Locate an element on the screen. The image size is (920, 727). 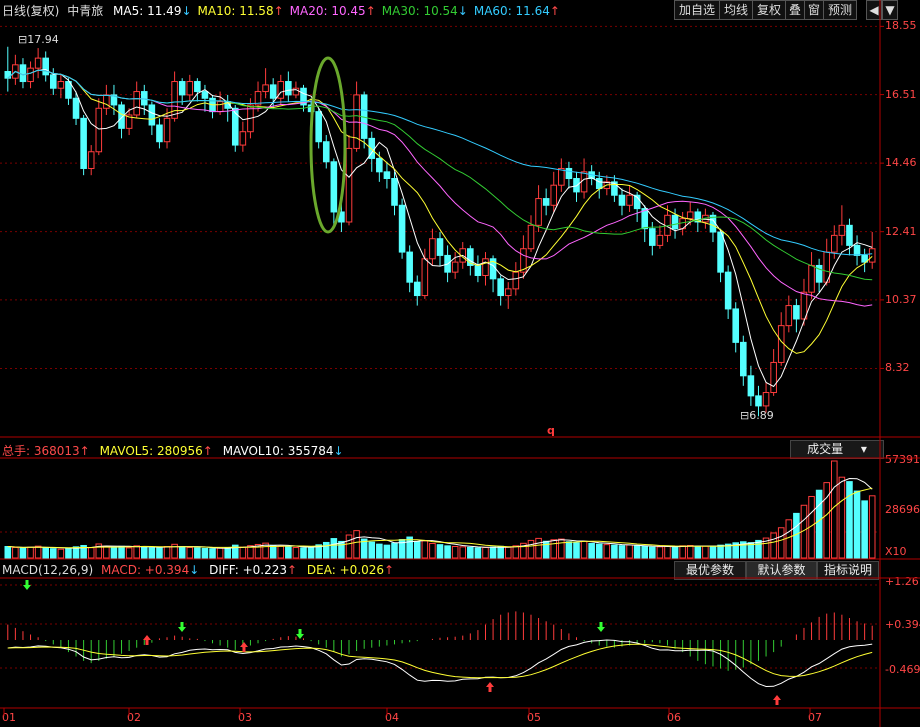
volume-ma10-line is located at coordinates (440, 518).